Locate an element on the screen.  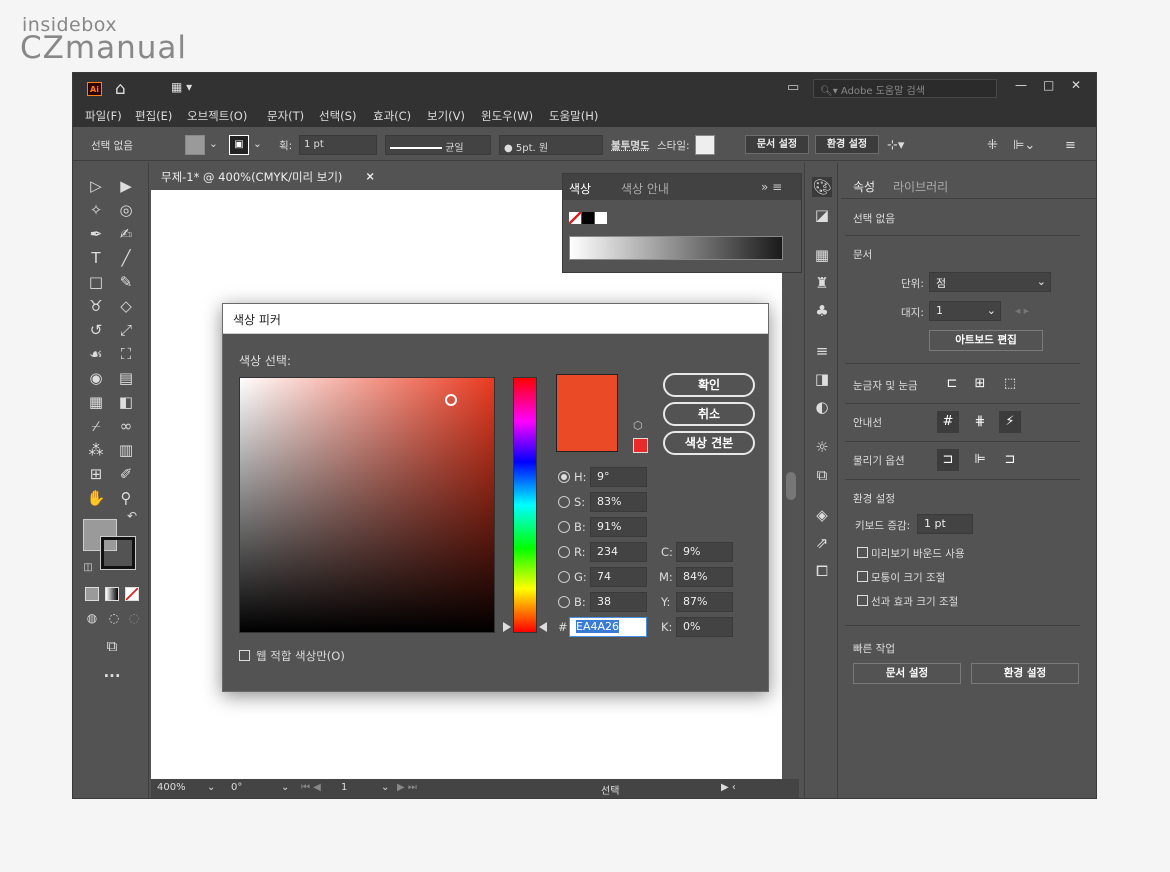
green-input: 74 is located at coordinates (618, 577).